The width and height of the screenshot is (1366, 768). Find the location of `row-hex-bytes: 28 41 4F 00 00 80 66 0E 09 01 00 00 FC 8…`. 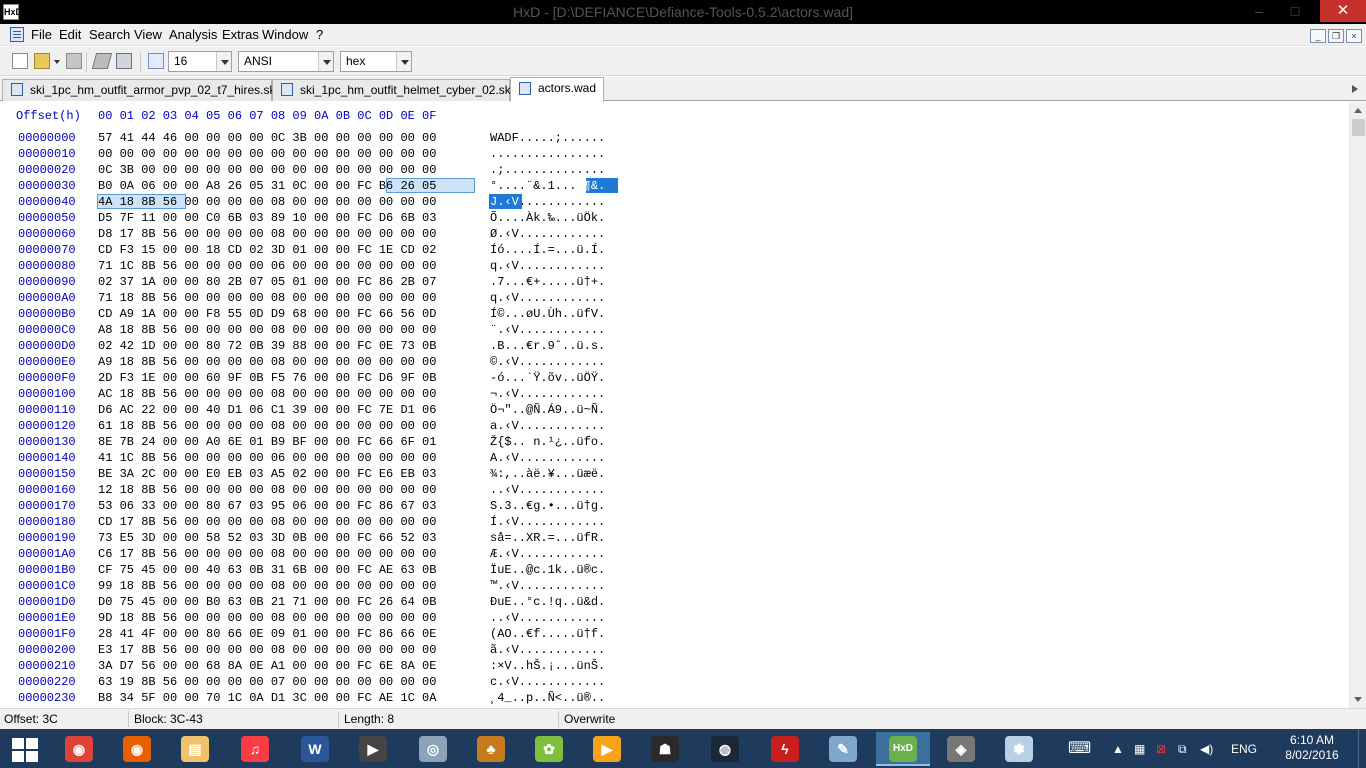

row-hex-bytes: 28 41 4F 00 00 80 66 0E 09 01 00 00 FC 8… is located at coordinates (267, 634).